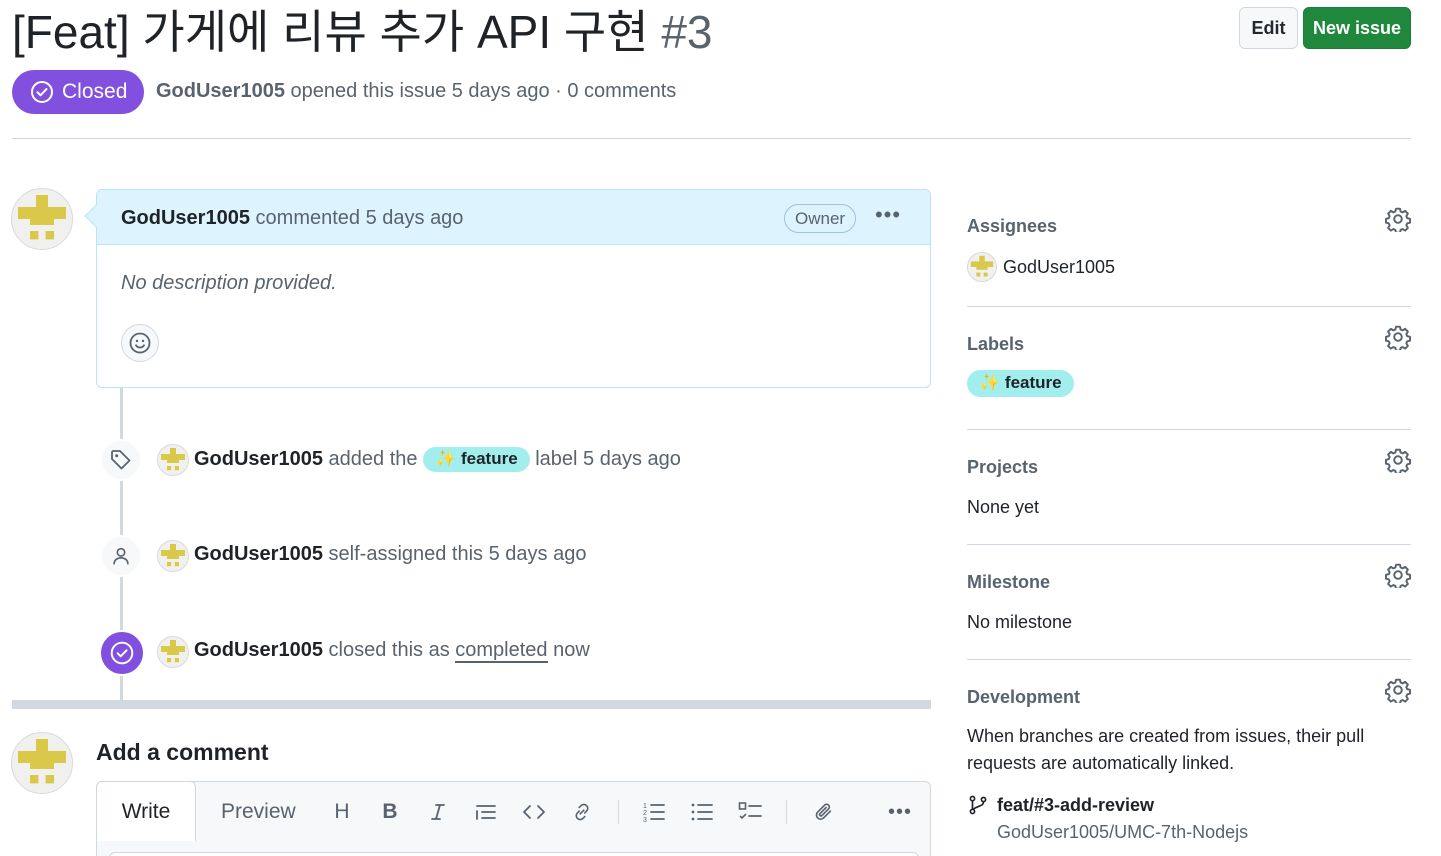 The height and width of the screenshot is (856, 1441). I want to click on sidebar-assignees: Assignees GodUser1005, so click(1189, 249).